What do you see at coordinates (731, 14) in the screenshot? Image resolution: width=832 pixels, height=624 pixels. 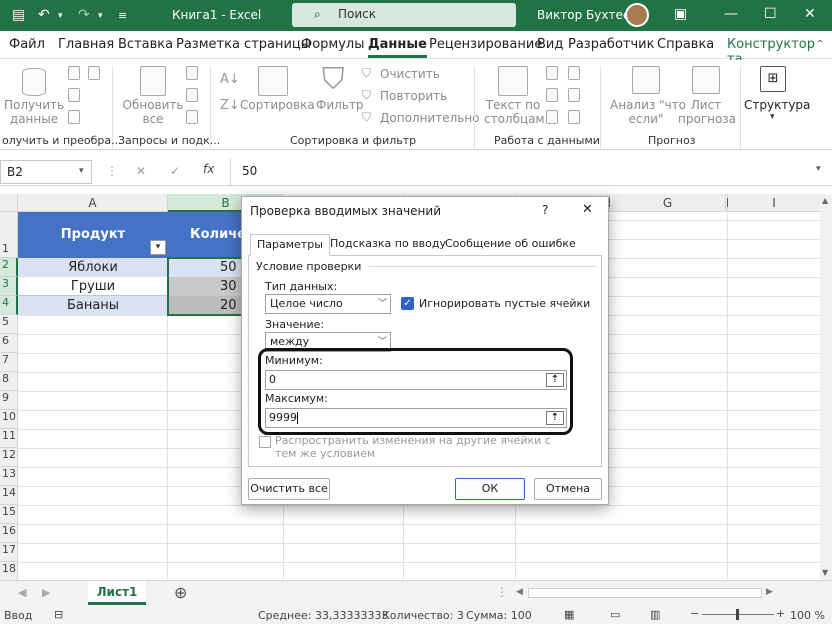 I see `minimize-icon: —` at bounding box center [731, 14].